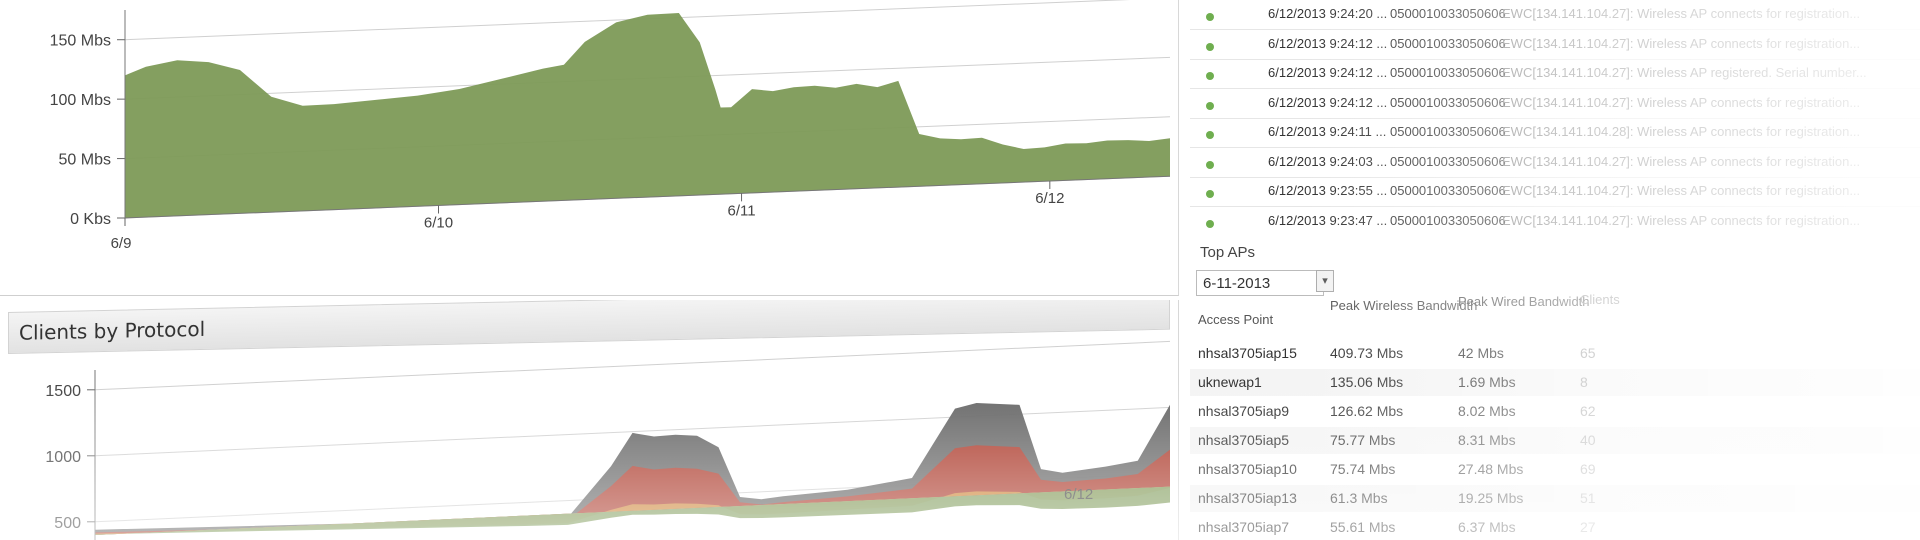 This screenshot has width=1920, height=540. Describe the element at coordinates (1588, 498) in the screenshot. I see `ap-clients: 51` at that location.